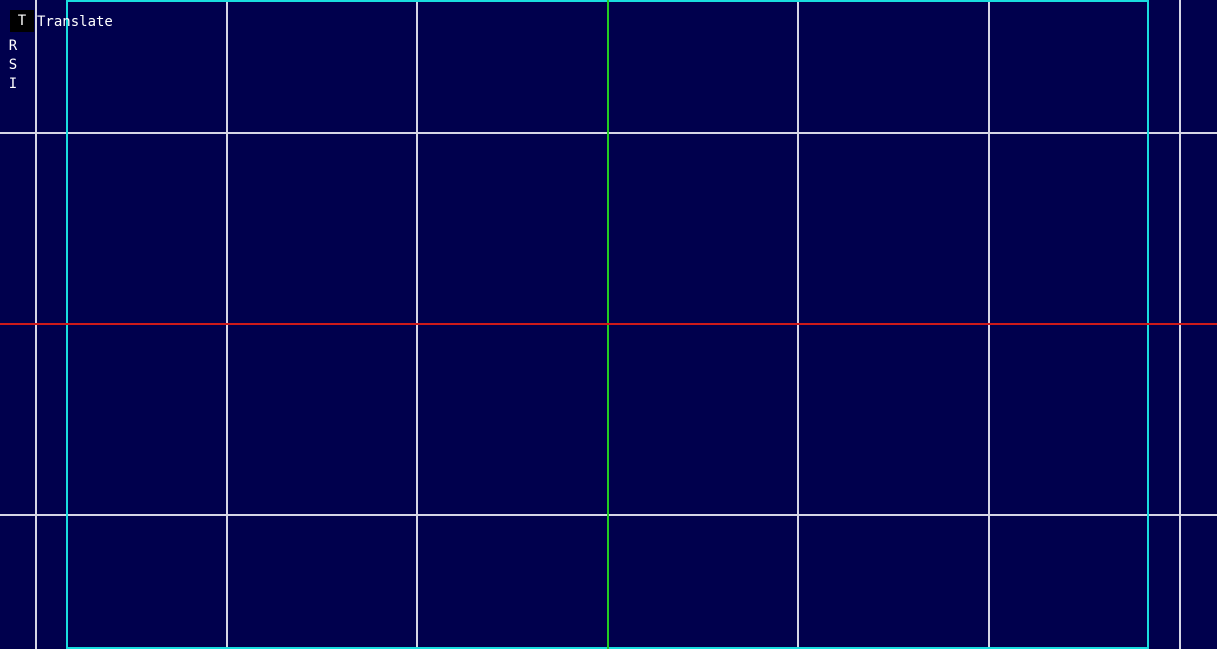 The height and width of the screenshot is (649, 1217). Describe the element at coordinates (13, 65) in the screenshot. I see `tool-scale-button: S` at that location.